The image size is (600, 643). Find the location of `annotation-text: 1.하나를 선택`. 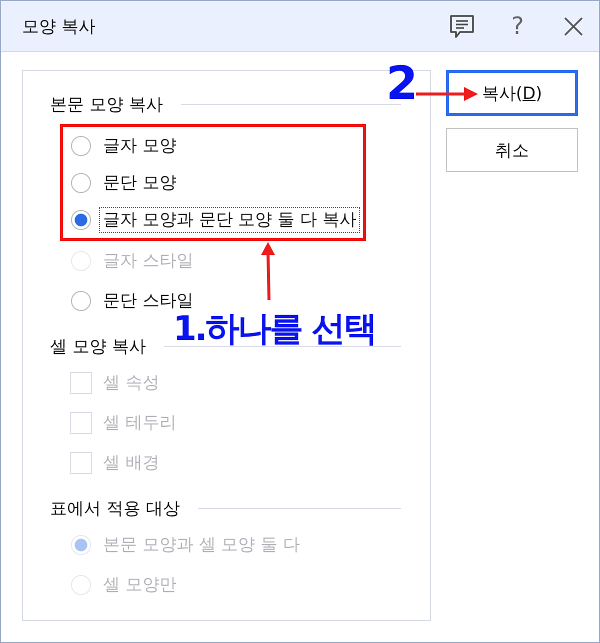

annotation-text: 1.하나를 선택 is located at coordinates (274, 329).